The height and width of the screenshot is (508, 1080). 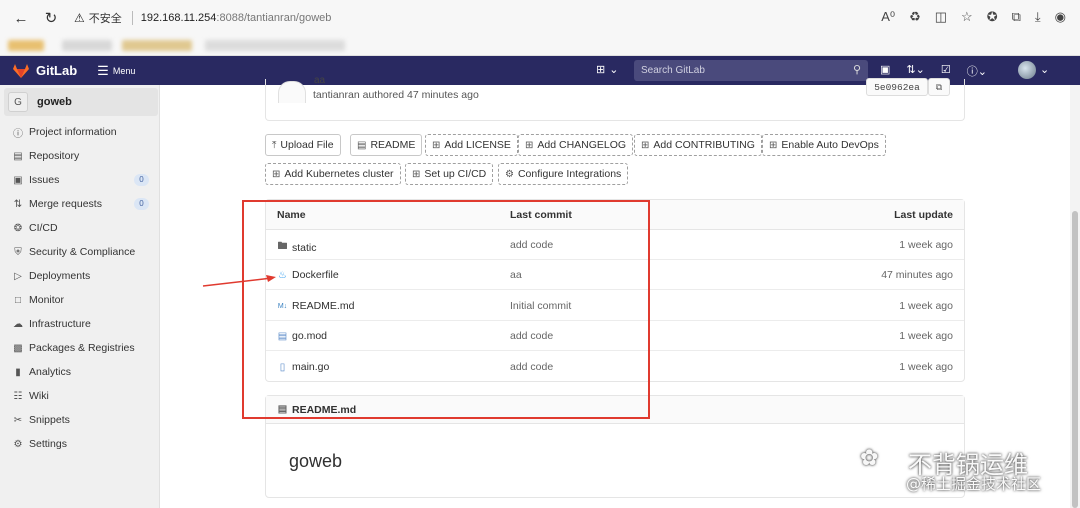 I want to click on commit-author: tantianran, so click(x=336, y=95).